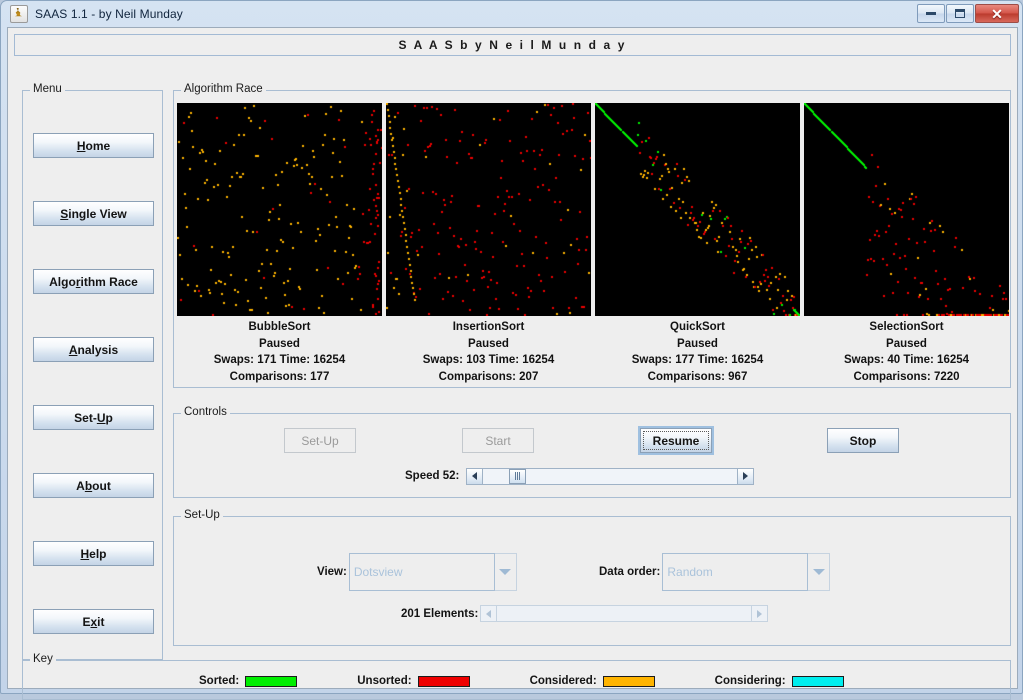 The height and width of the screenshot is (700, 1023). Describe the element at coordinates (906, 209) in the screenshot. I see `viz-canvas-selectionsort` at that location.